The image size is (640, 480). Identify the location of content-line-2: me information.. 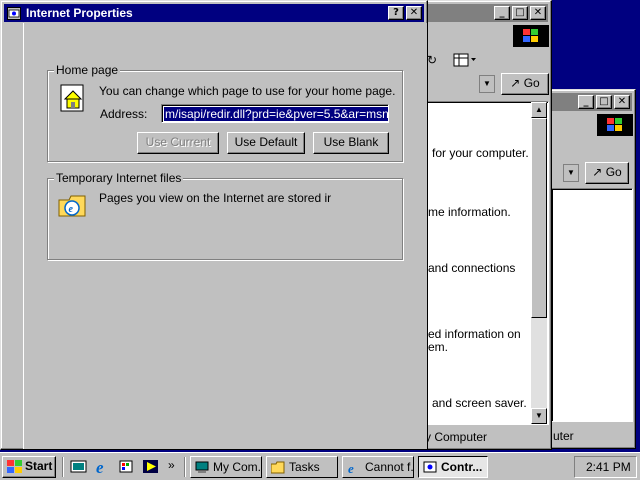
(469, 212).